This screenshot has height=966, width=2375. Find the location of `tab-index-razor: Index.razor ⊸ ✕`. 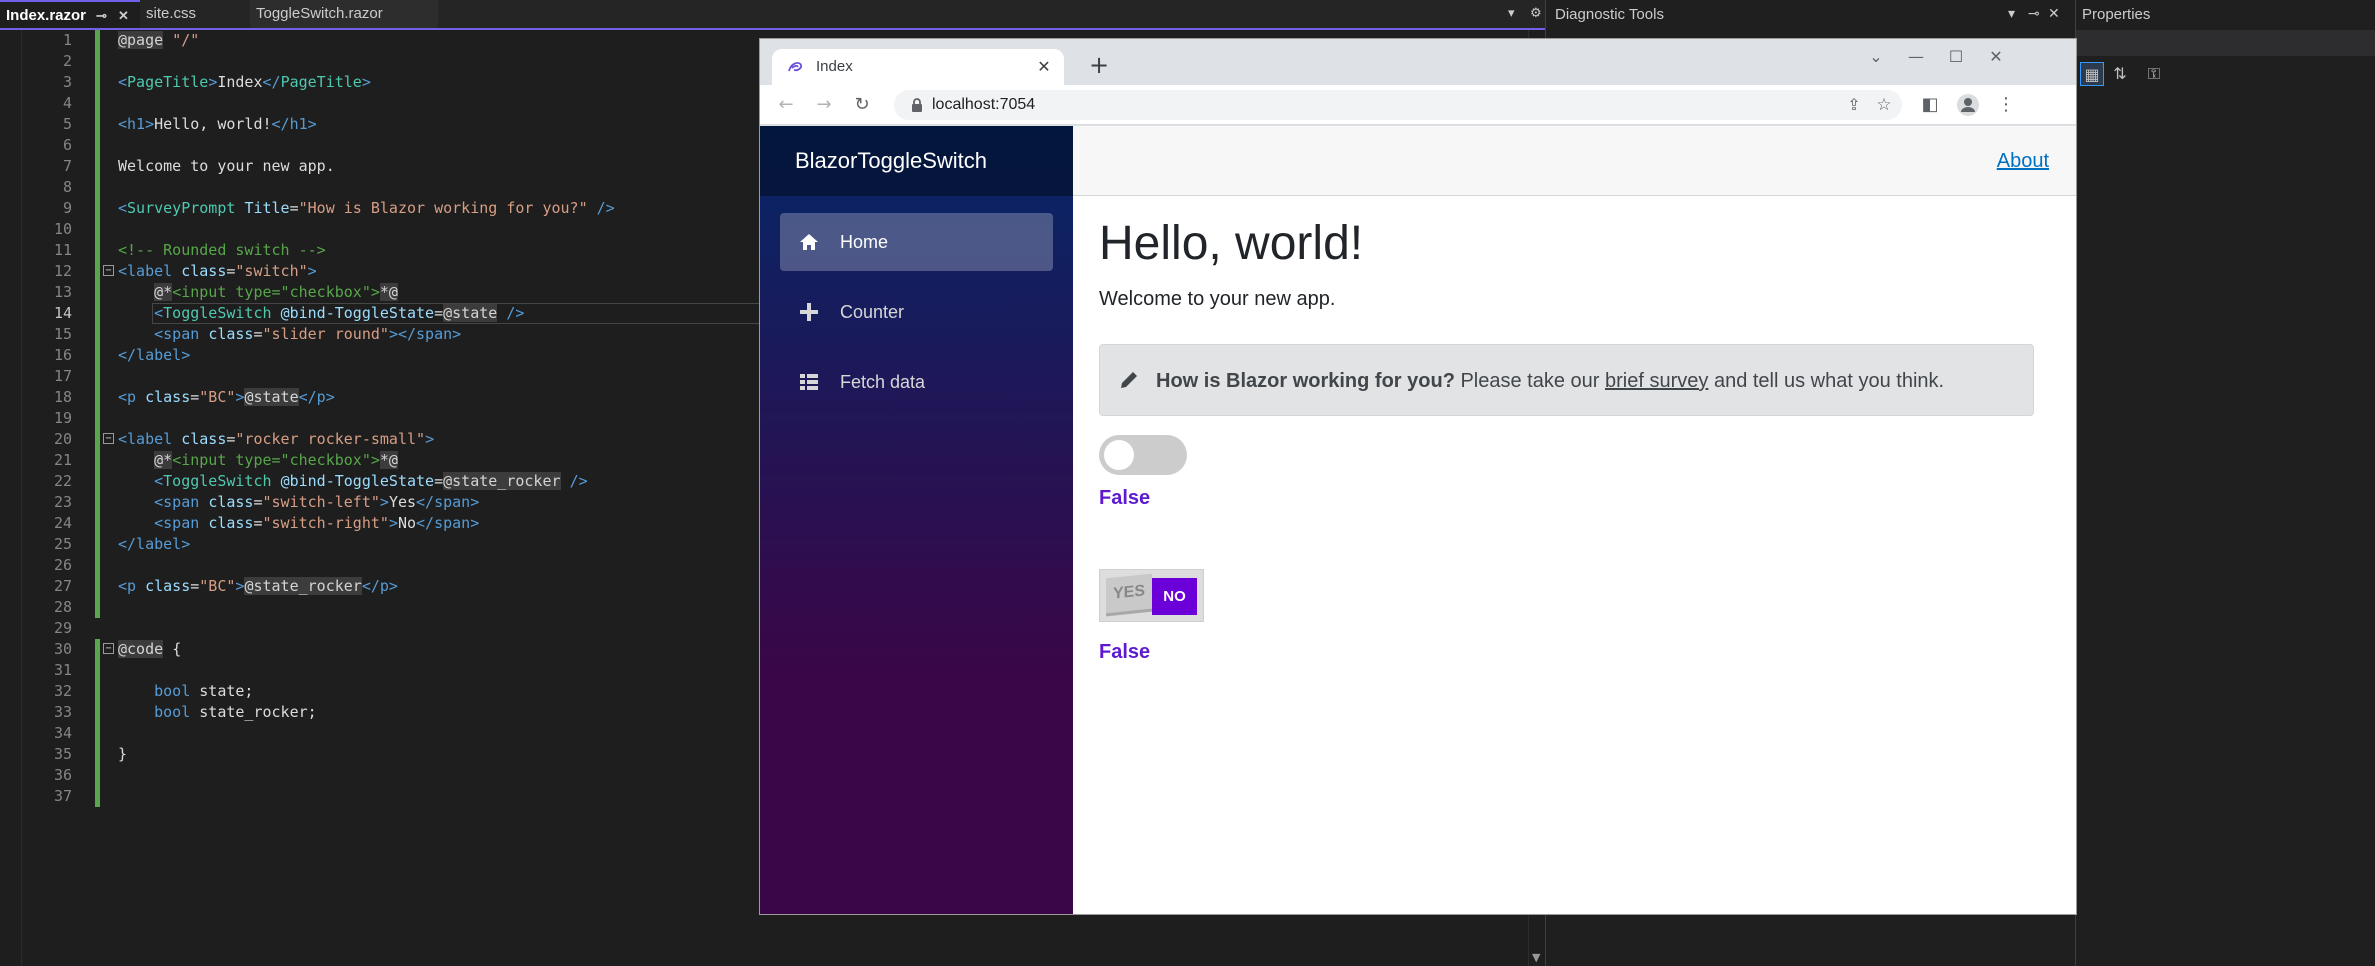

tab-index-razor: Index.razor ⊸ ✕ is located at coordinates (70, 14).